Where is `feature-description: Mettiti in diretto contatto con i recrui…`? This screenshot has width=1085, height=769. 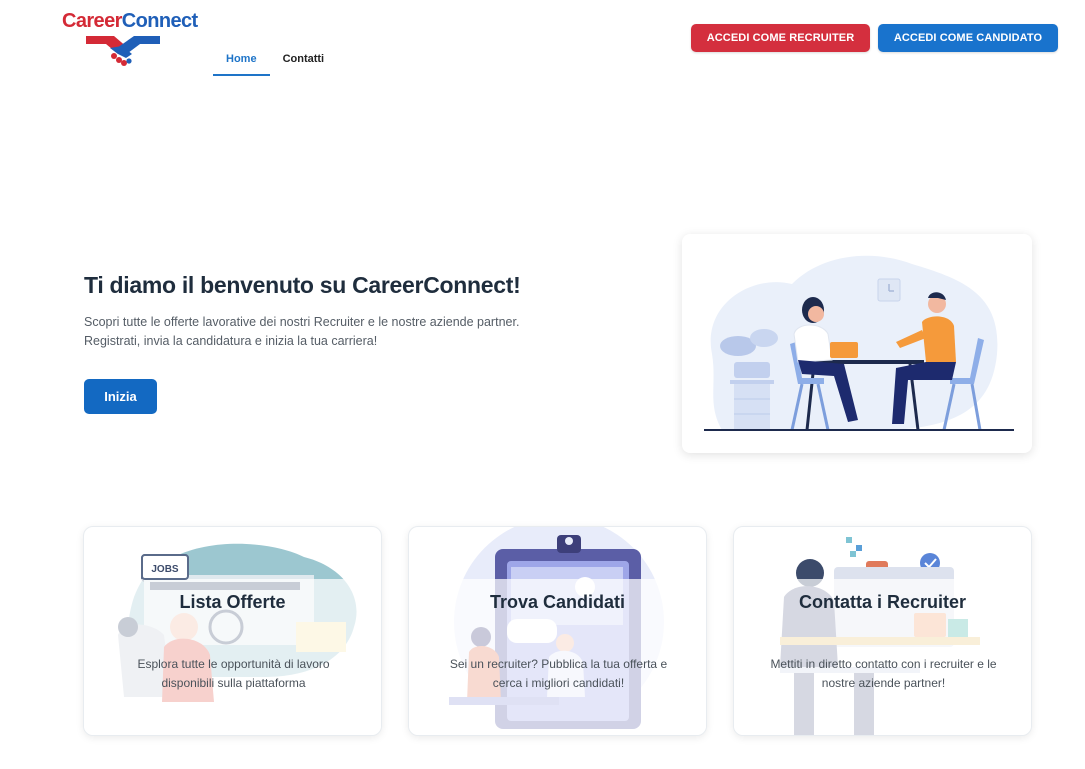 feature-description: Mettiti in diretto contatto con i recrui… is located at coordinates (883, 674).